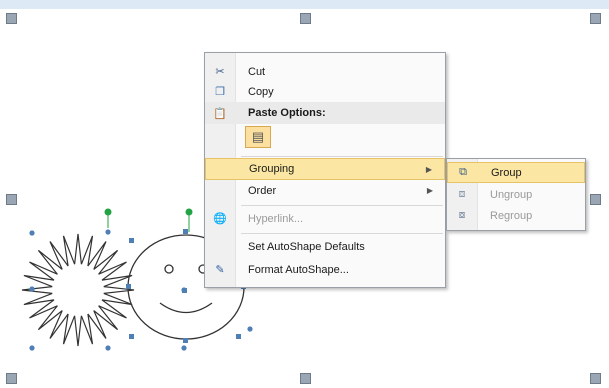 This screenshot has height=388, width=609. Describe the element at coordinates (511, 215) in the screenshot. I see `menu-item-label: Regroup` at that location.